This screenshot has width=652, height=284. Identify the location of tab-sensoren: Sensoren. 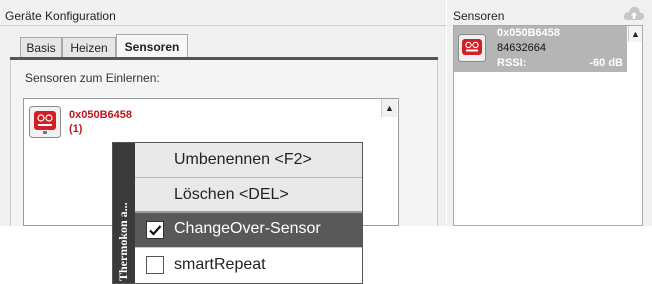
(152, 46).